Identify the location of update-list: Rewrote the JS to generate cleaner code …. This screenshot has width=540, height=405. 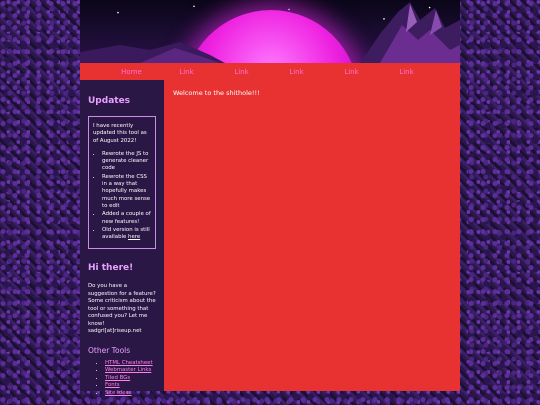
(122, 196).